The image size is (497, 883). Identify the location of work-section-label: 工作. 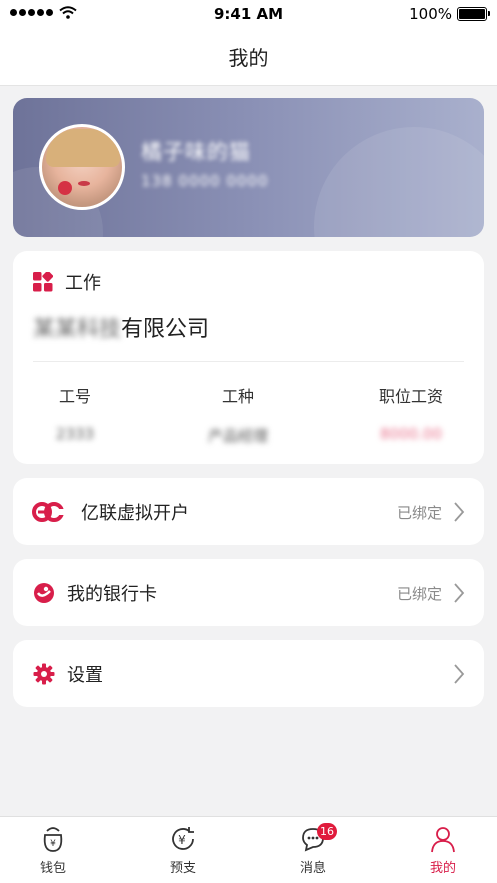
(83, 283).